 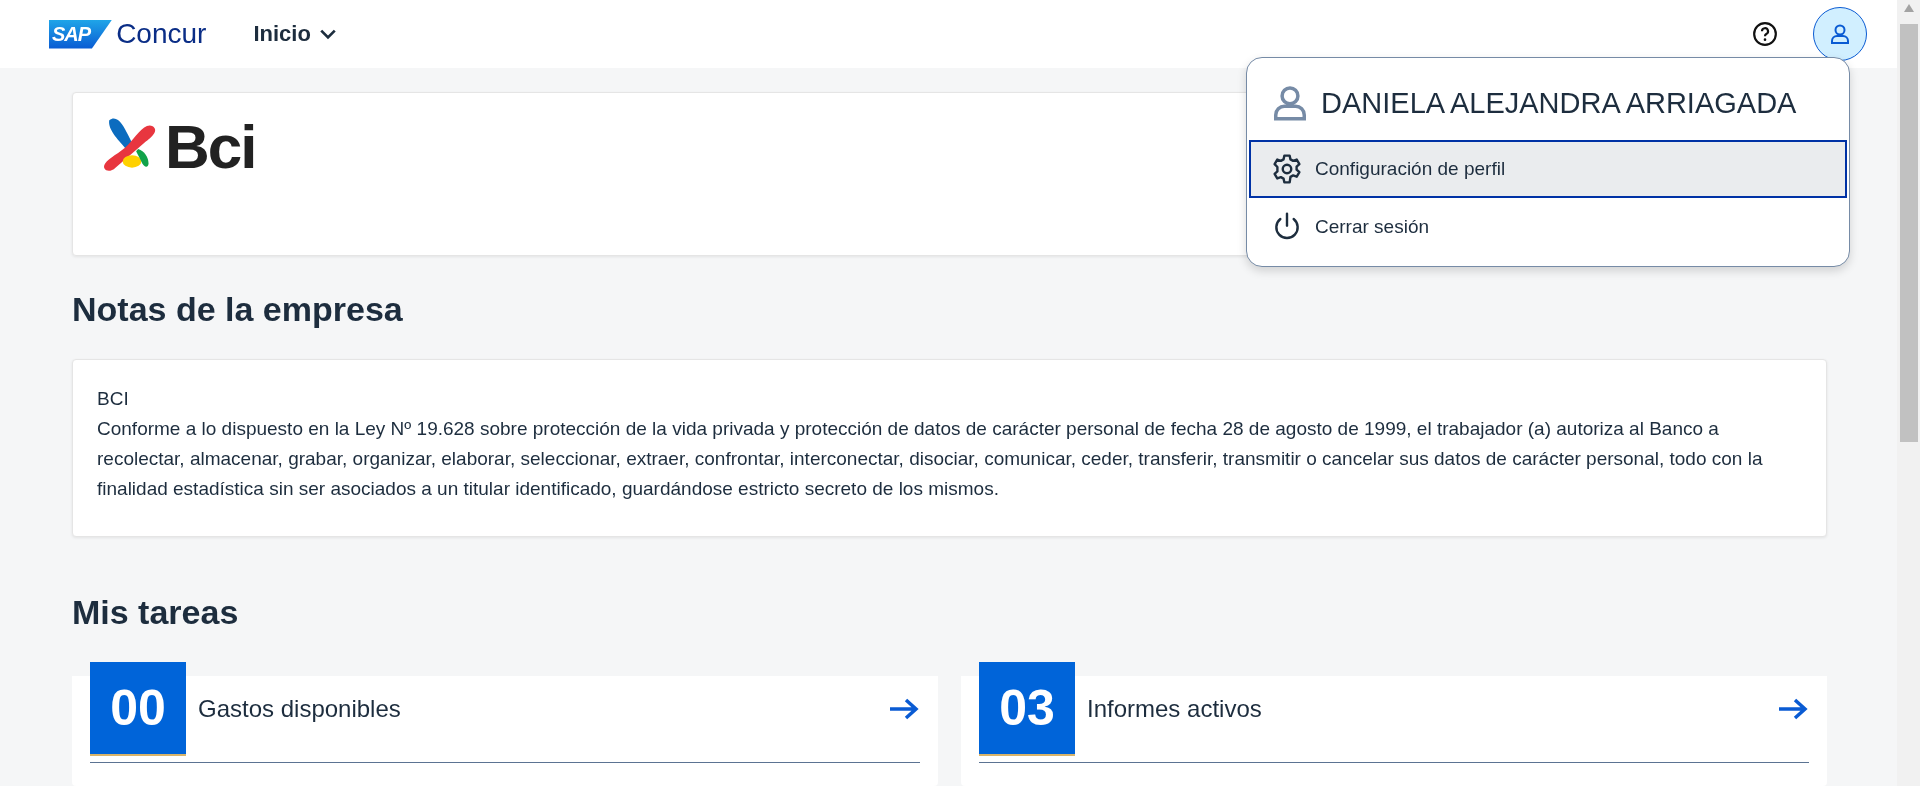 What do you see at coordinates (81, 34) in the screenshot?
I see `sap-badge: SAP` at bounding box center [81, 34].